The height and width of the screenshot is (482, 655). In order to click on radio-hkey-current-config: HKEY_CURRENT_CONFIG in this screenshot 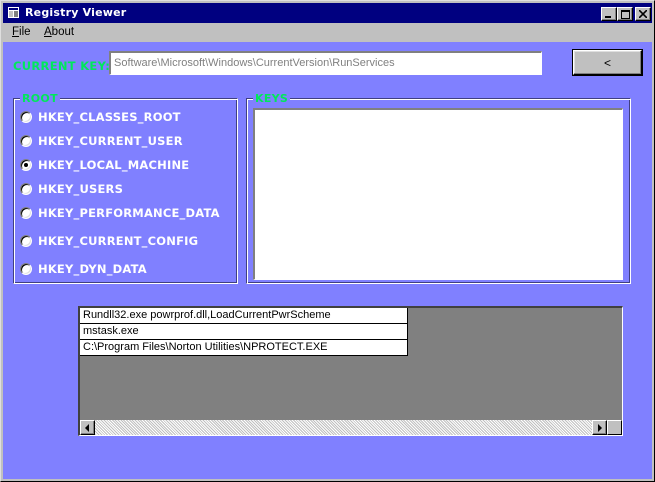, I will do `click(109, 241)`.